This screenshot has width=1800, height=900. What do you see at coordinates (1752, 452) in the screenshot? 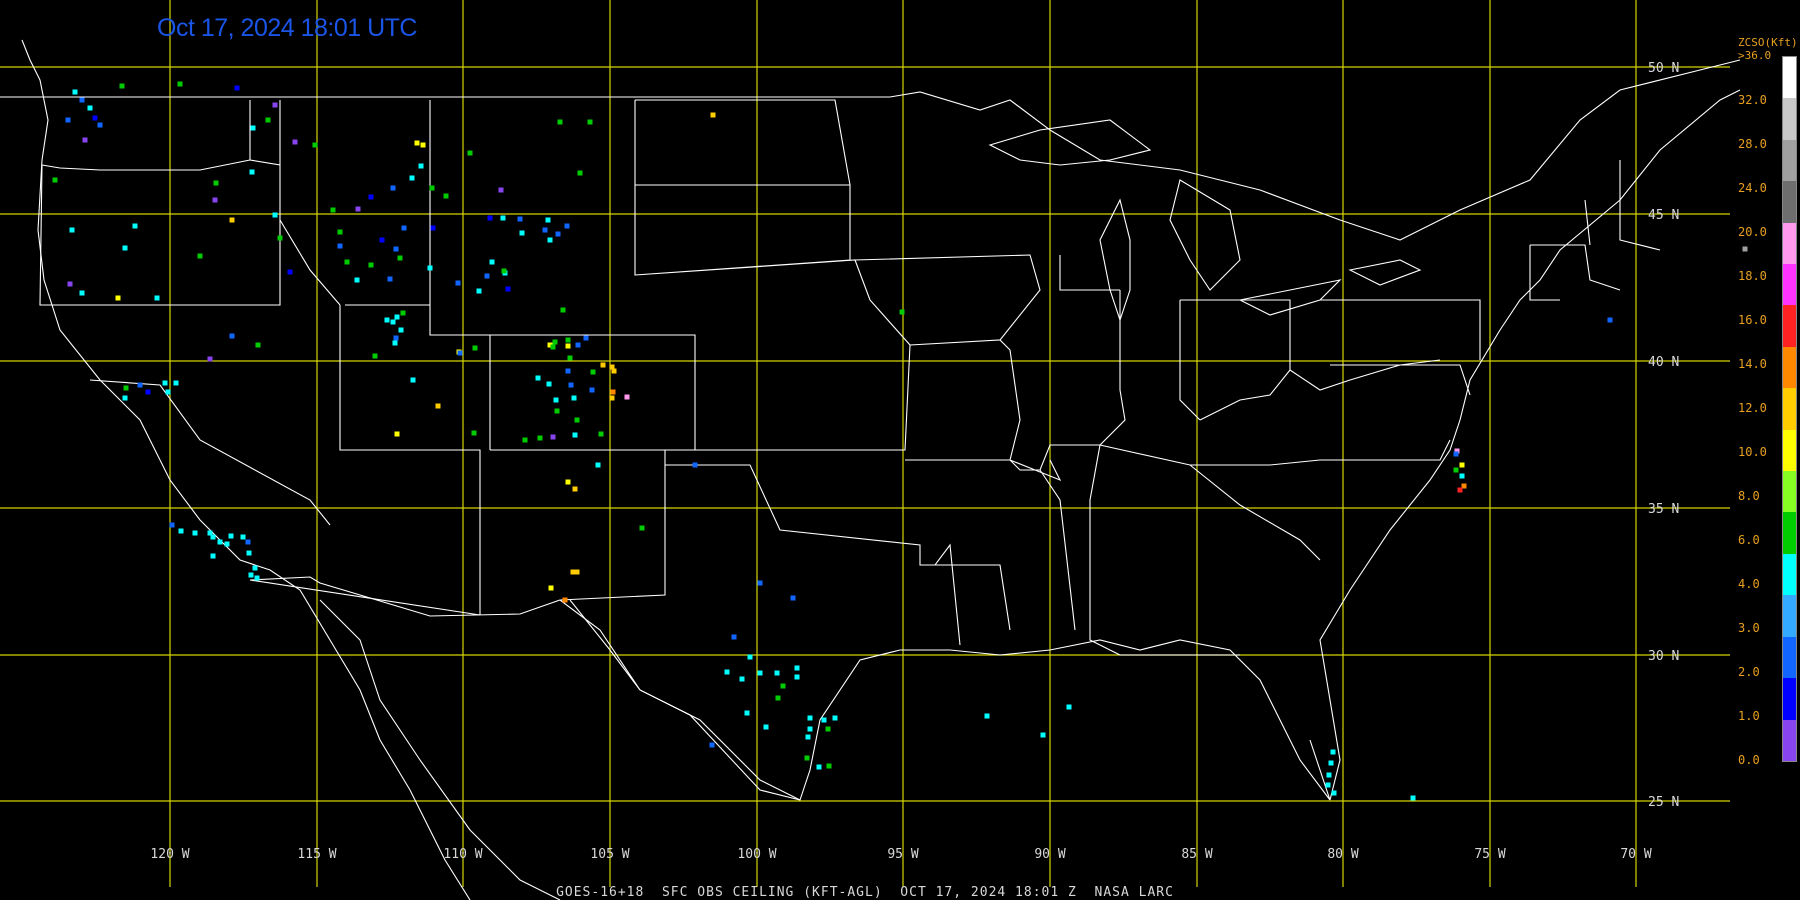
I see `legend-label: 10.0` at bounding box center [1752, 452].